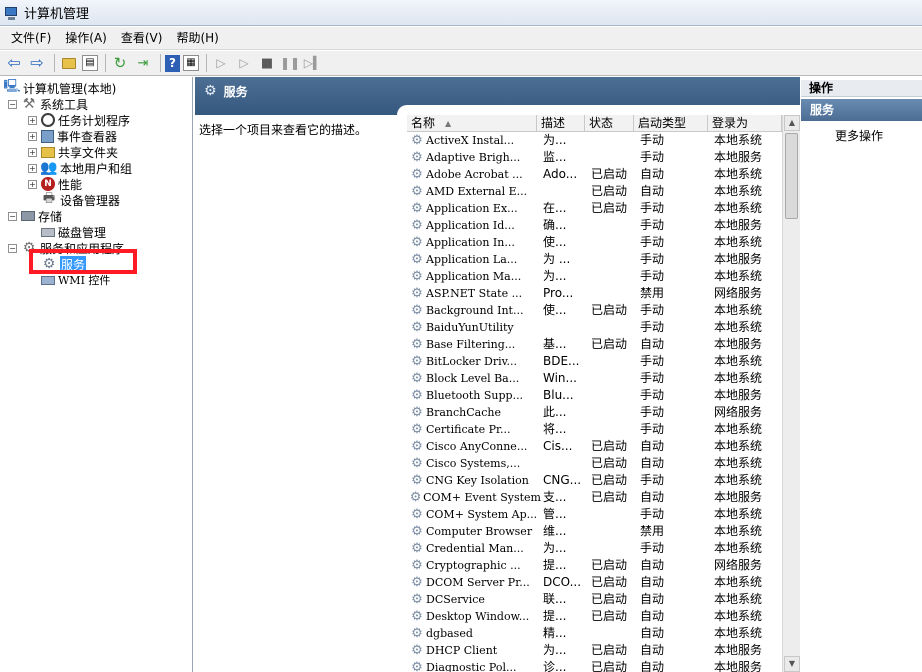 This screenshot has height=672, width=922. I want to click on menu-file: 文件(F), so click(31, 38).